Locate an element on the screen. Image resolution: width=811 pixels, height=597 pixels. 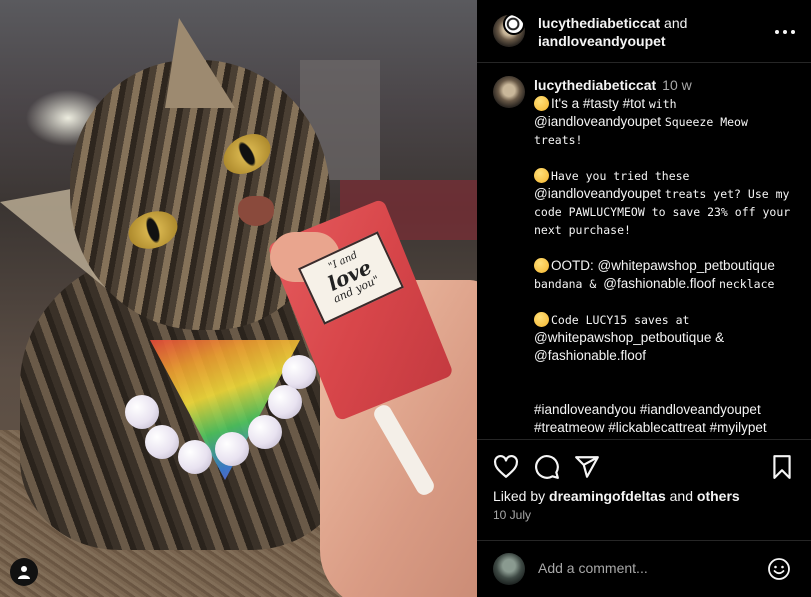
post-header: lucythediabeticcat and iandloveandyoupet is located at coordinates (644, 31).